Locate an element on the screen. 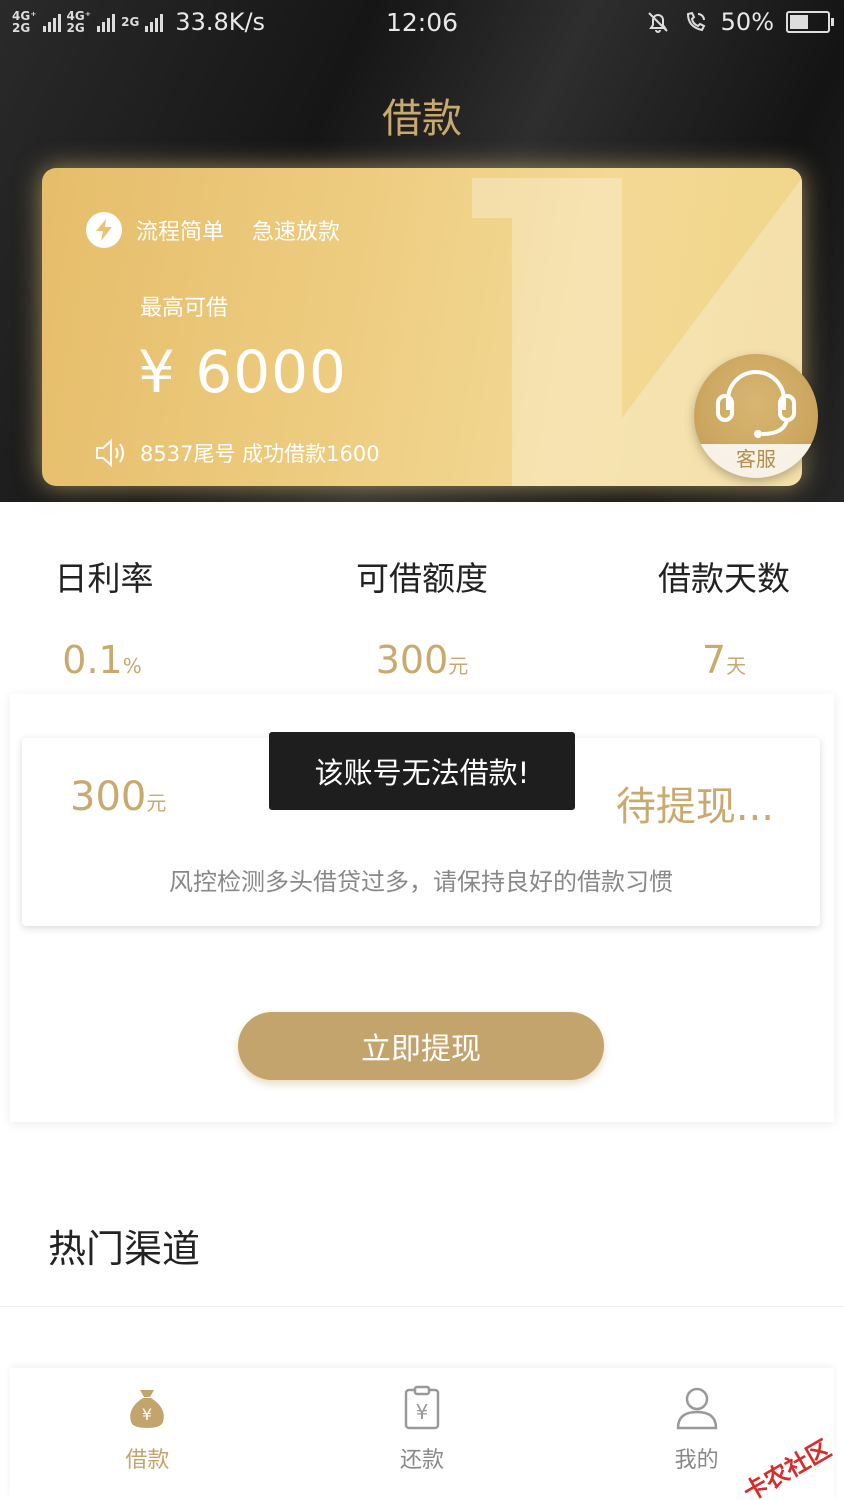 The width and height of the screenshot is (844, 1500). tag-fast-loan: 急速放款 is located at coordinates (296, 232).